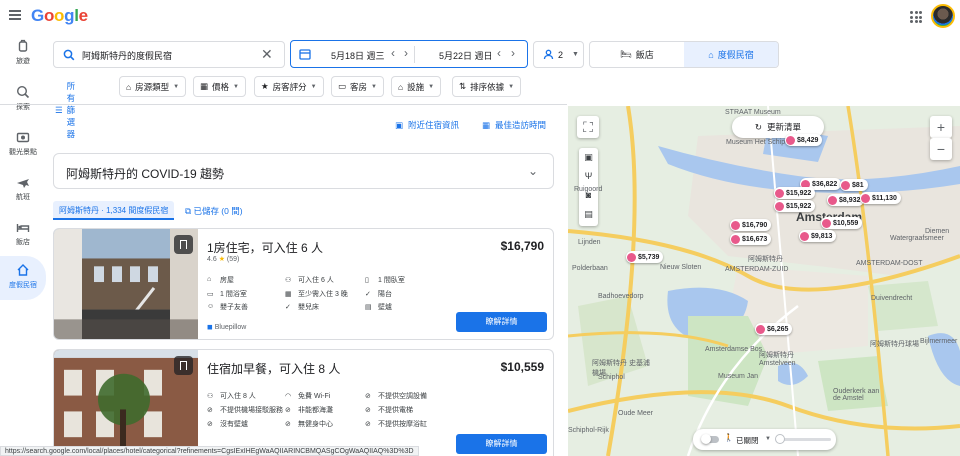 The height and width of the screenshot is (456, 960). Describe the element at coordinates (805, 439) in the screenshot. I see `time-slider` at that location.